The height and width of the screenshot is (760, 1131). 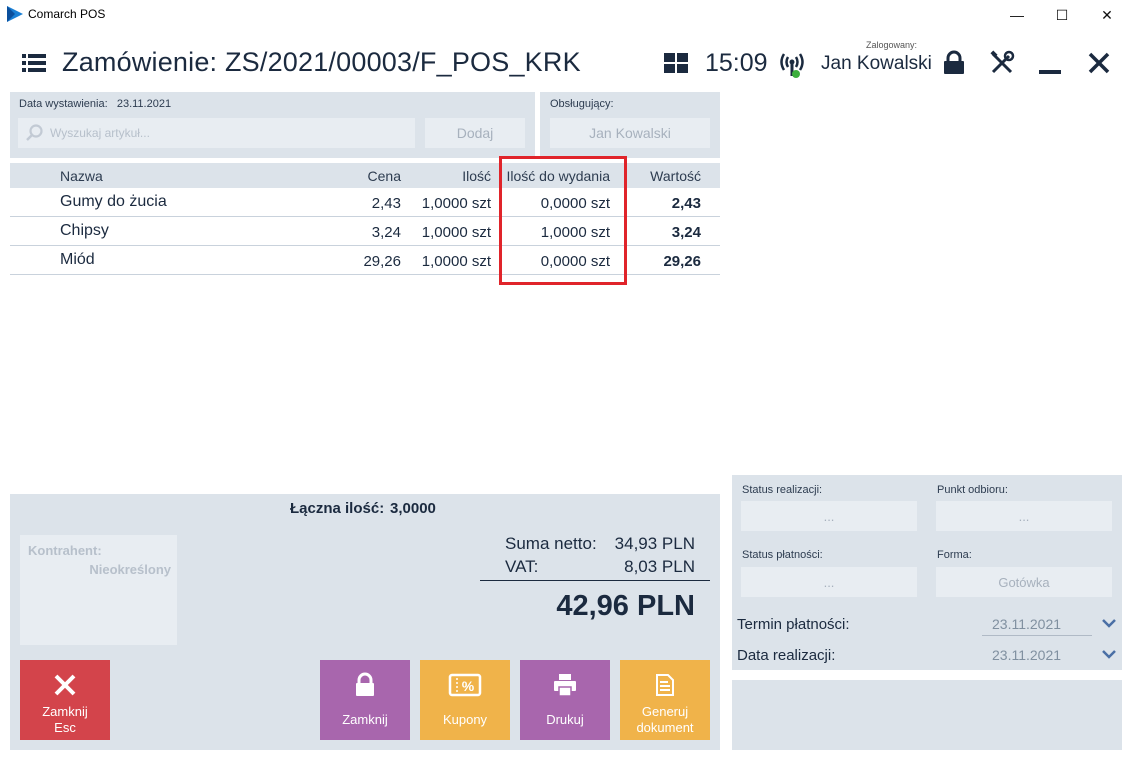 I want to click on generate-button-label-line1: Generuj, so click(x=665, y=711).